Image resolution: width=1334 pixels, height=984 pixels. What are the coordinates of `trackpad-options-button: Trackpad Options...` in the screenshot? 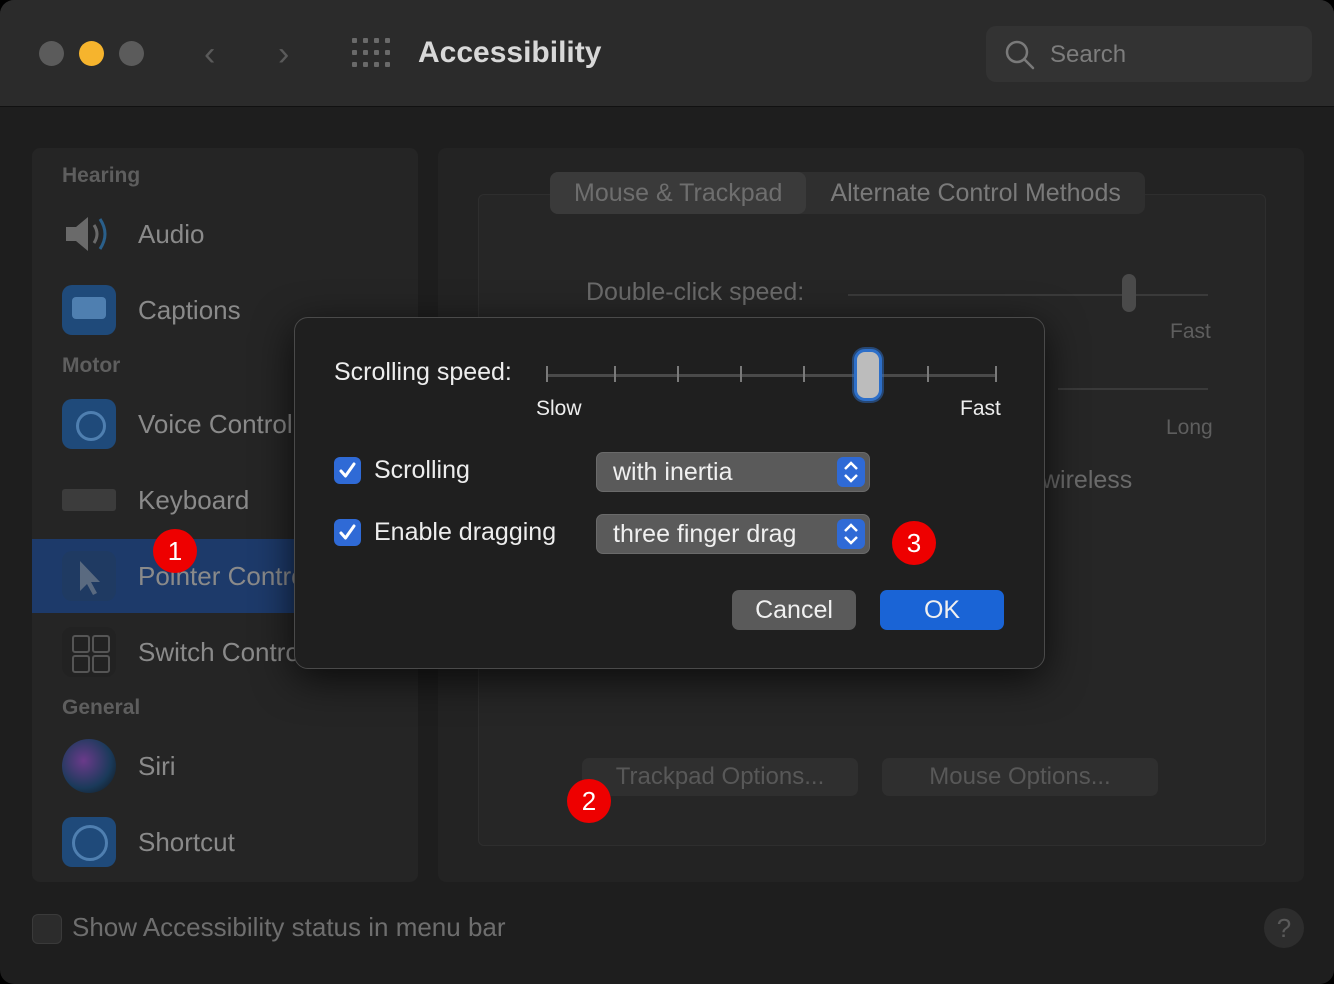 It's located at (720, 777).